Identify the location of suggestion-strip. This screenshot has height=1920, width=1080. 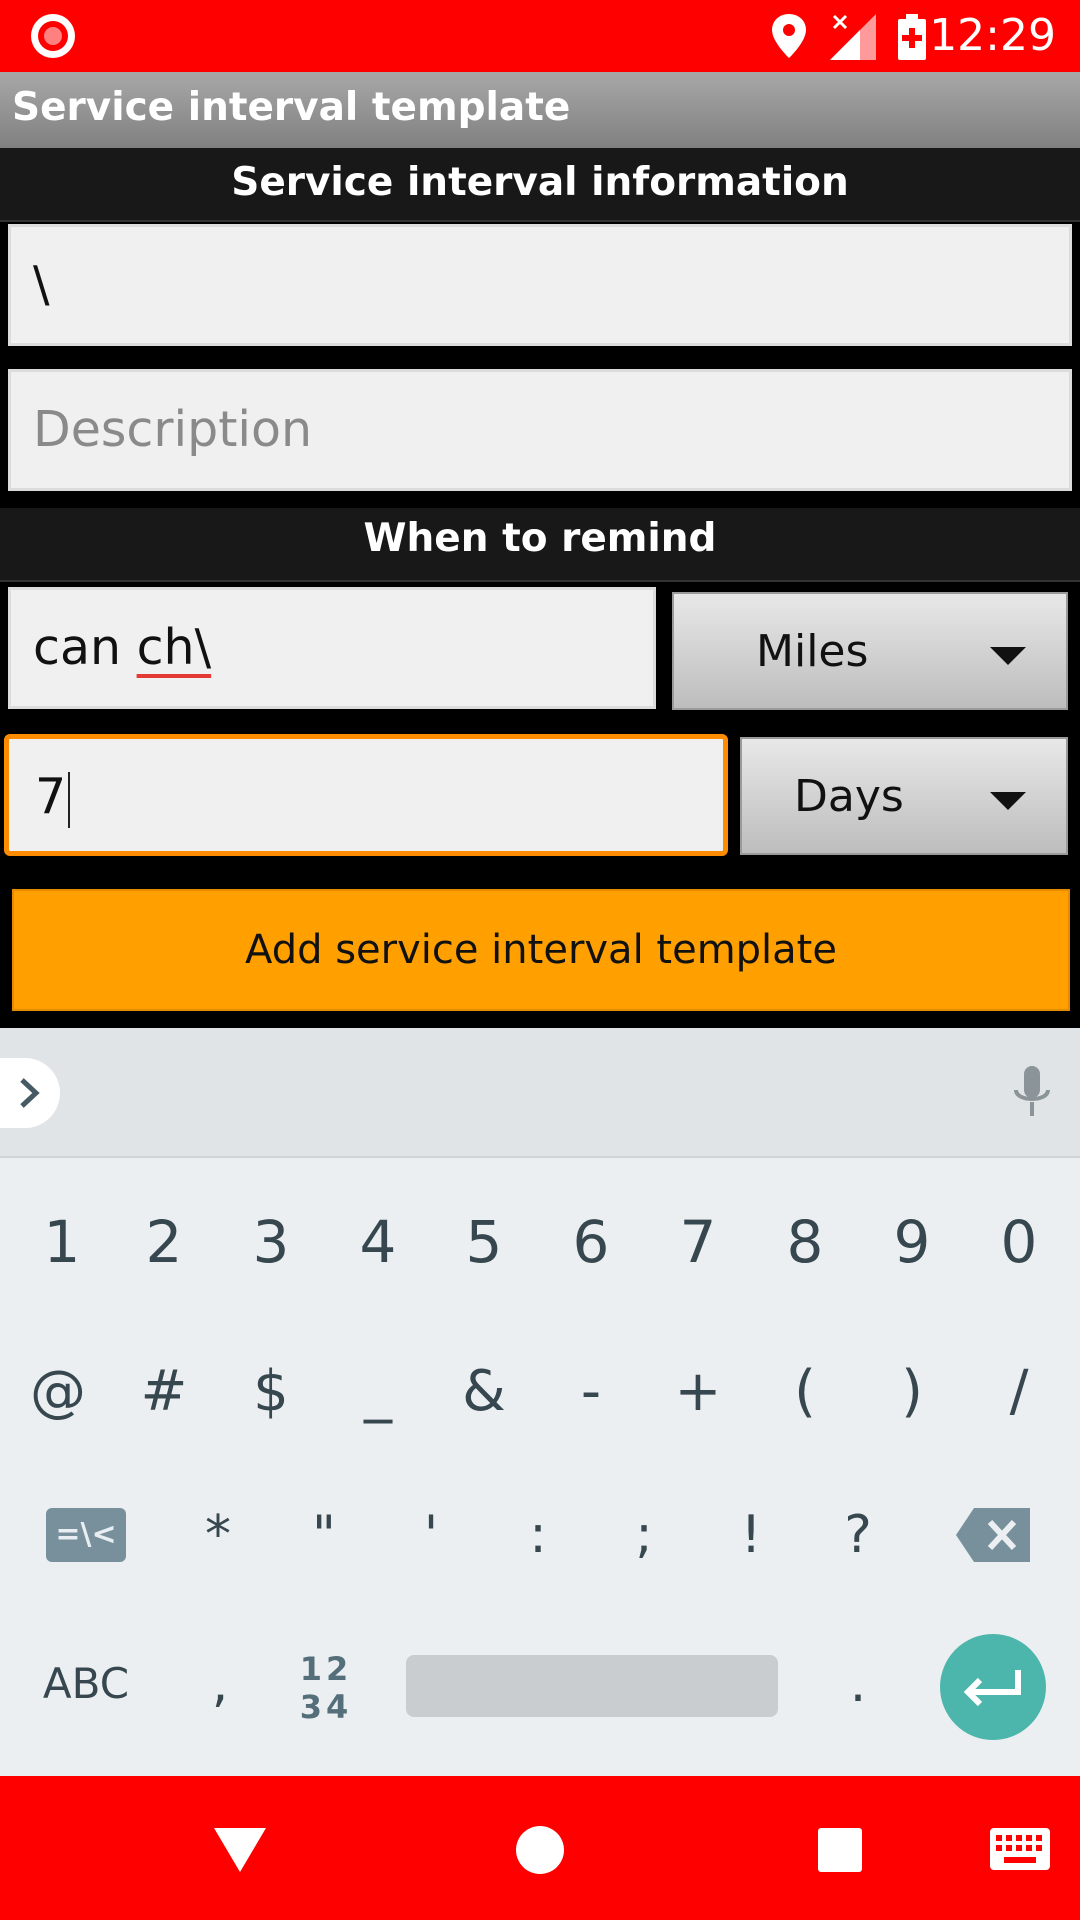
(540, 1093).